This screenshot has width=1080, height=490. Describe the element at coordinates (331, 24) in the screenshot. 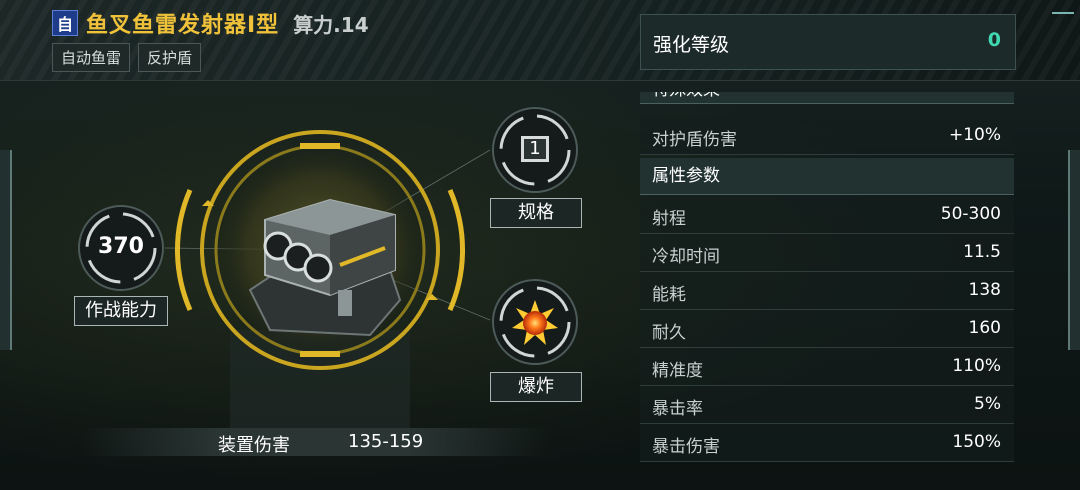

I see `compute-power: 算力.14` at that location.